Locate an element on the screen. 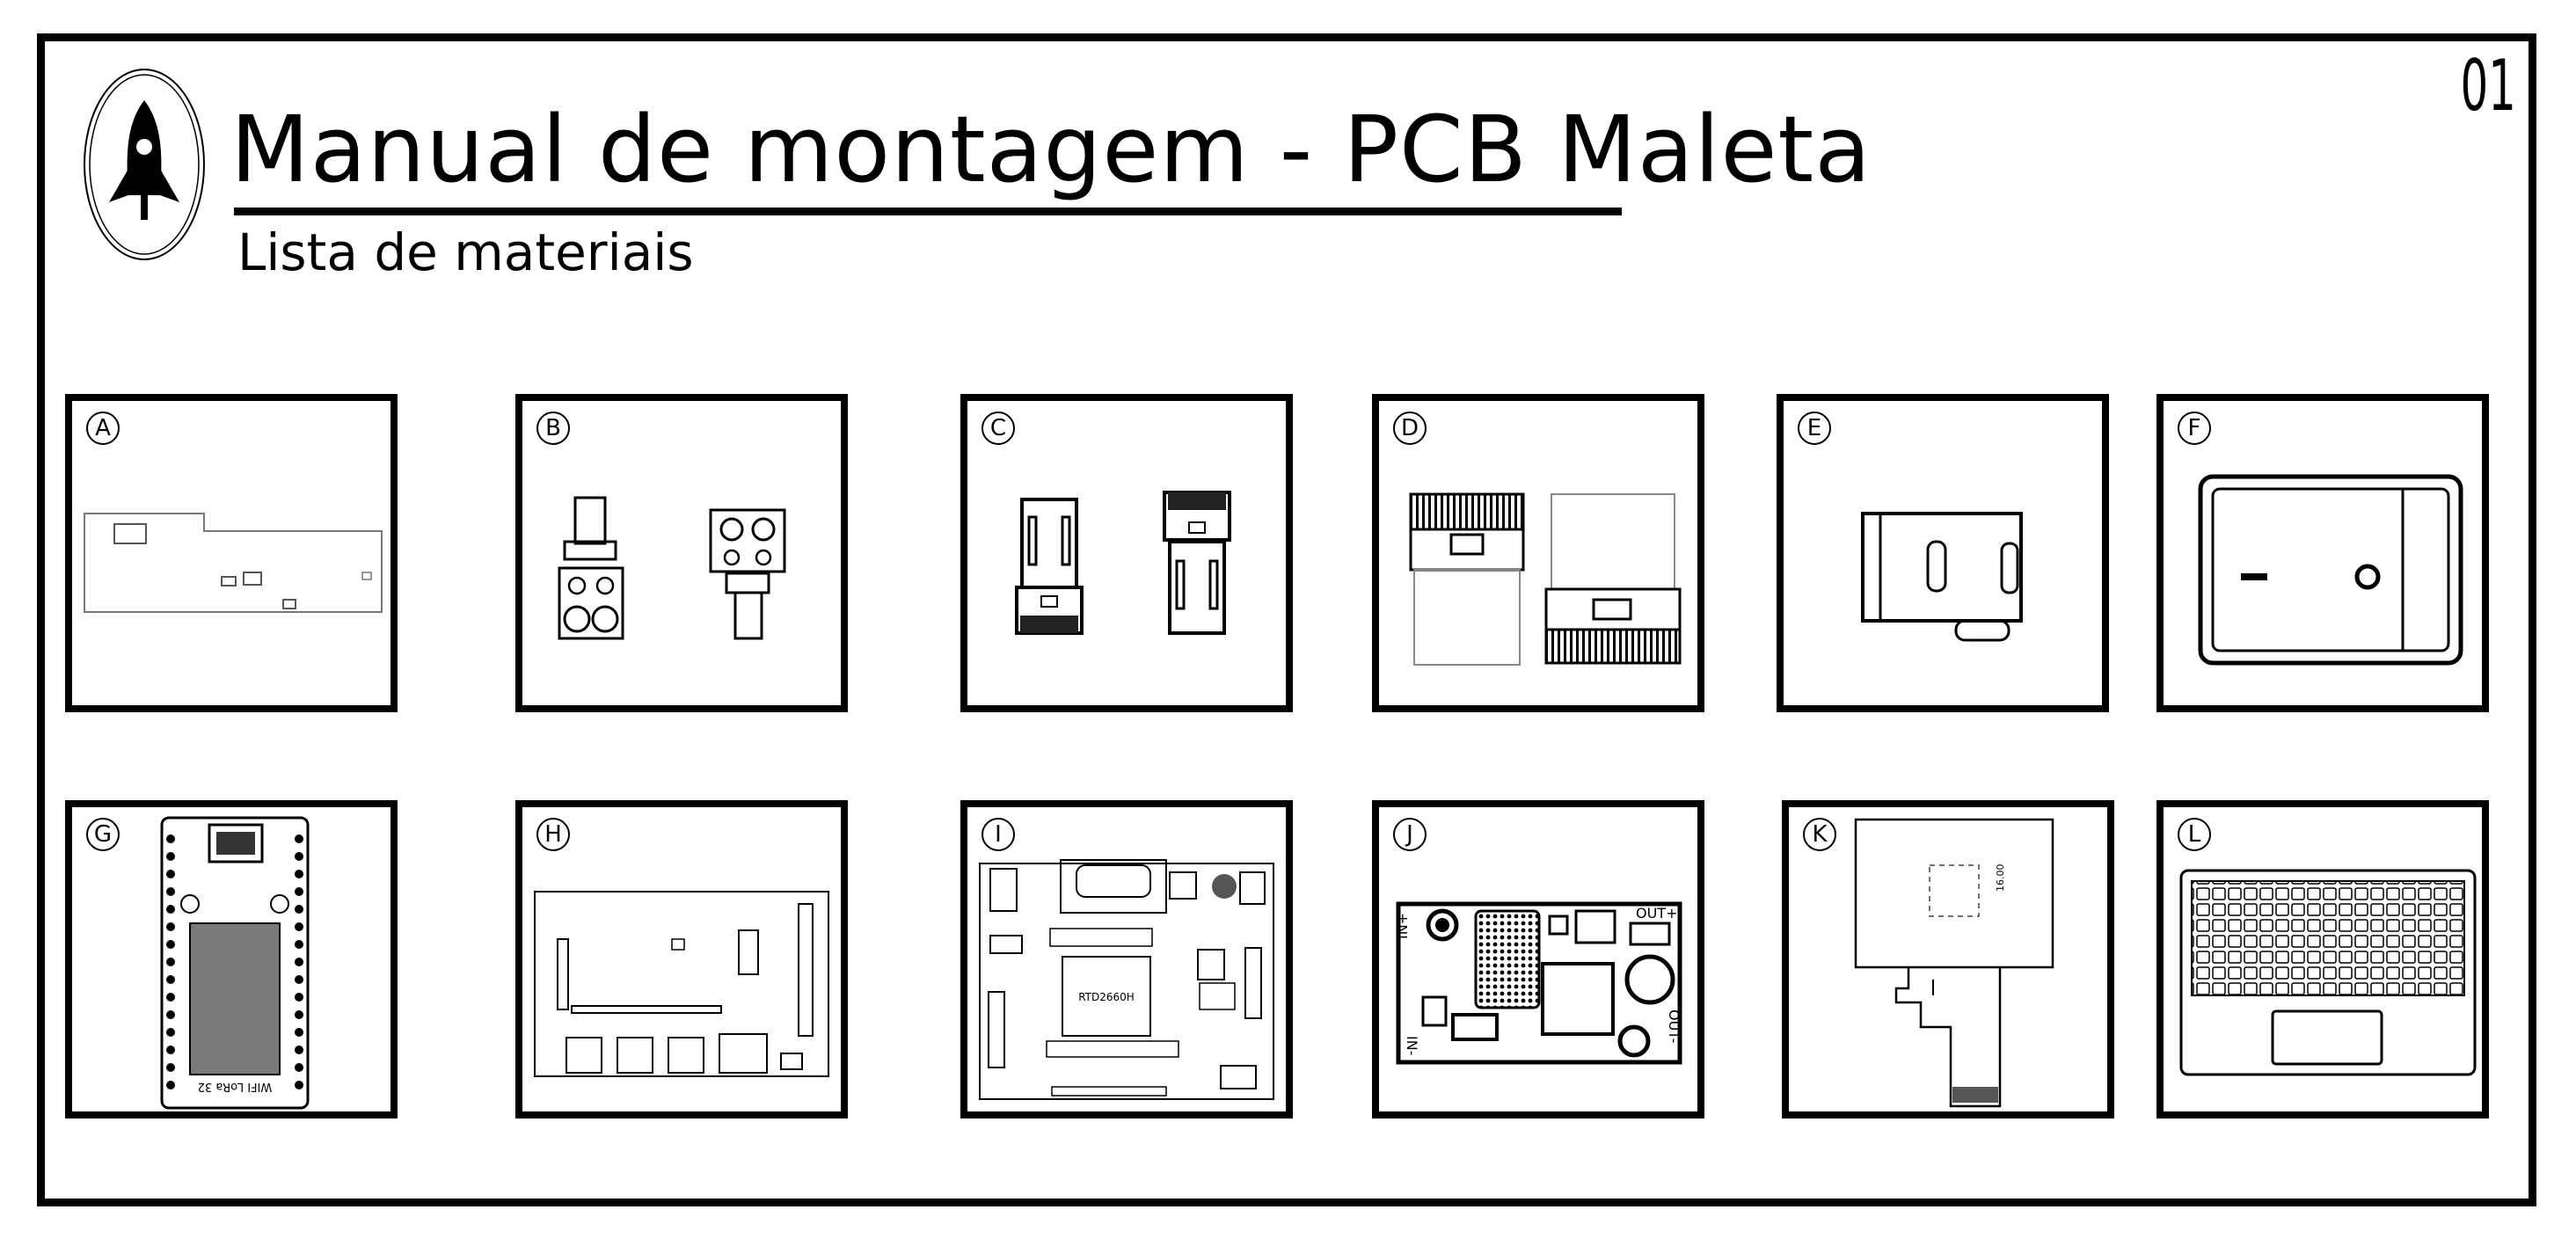 The image size is (2576, 1246). component-card-h: H is located at coordinates (681, 959).